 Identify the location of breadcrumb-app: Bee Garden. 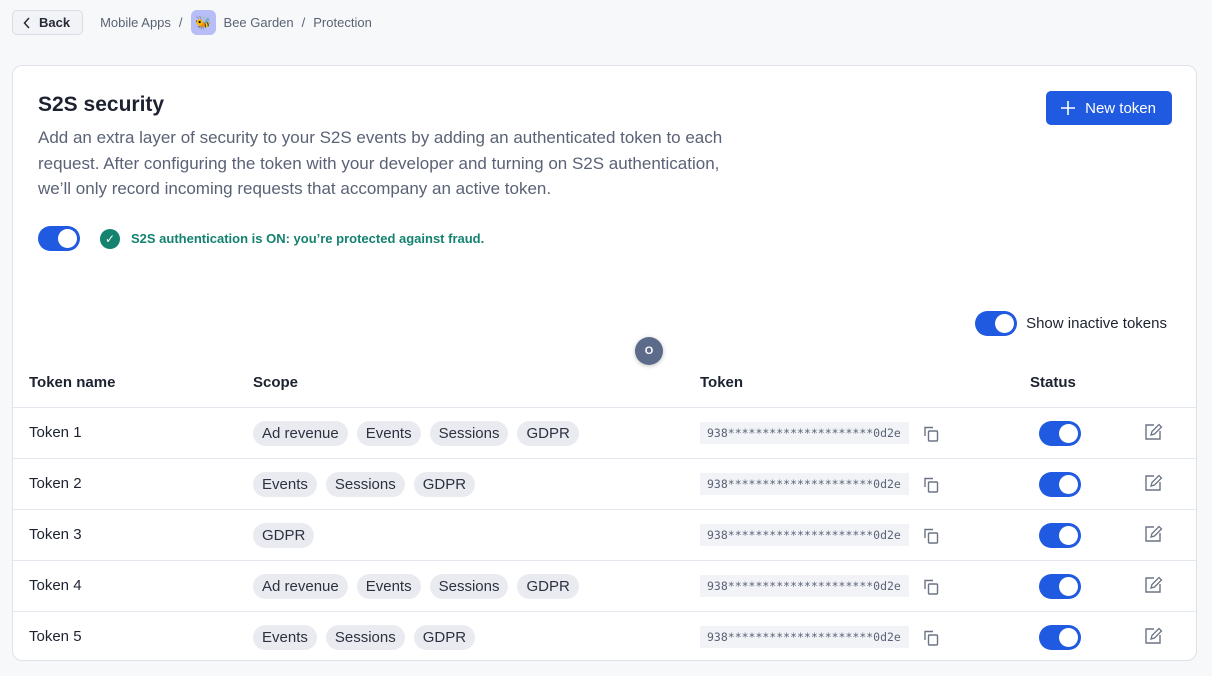
(259, 22).